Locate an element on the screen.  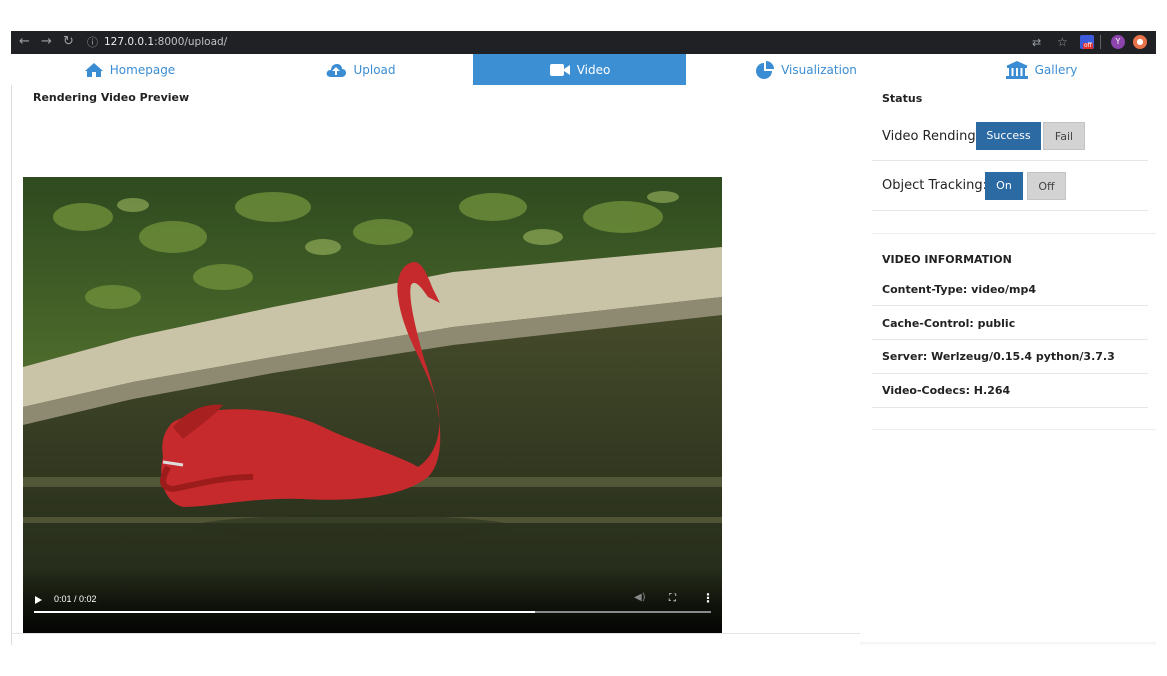
success-button: Success is located at coordinates (1008, 136).